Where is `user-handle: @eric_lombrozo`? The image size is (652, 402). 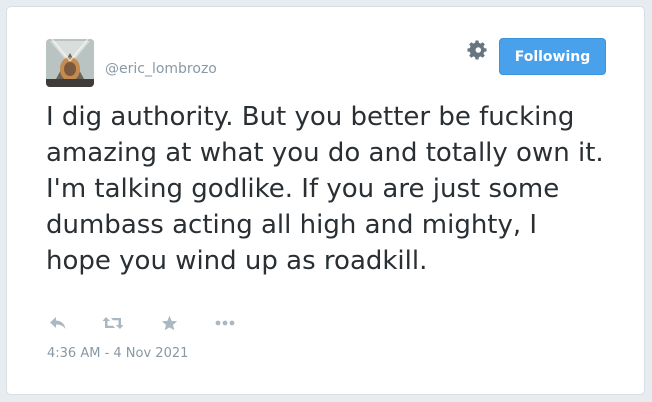 user-handle: @eric_lombrozo is located at coordinates (161, 69).